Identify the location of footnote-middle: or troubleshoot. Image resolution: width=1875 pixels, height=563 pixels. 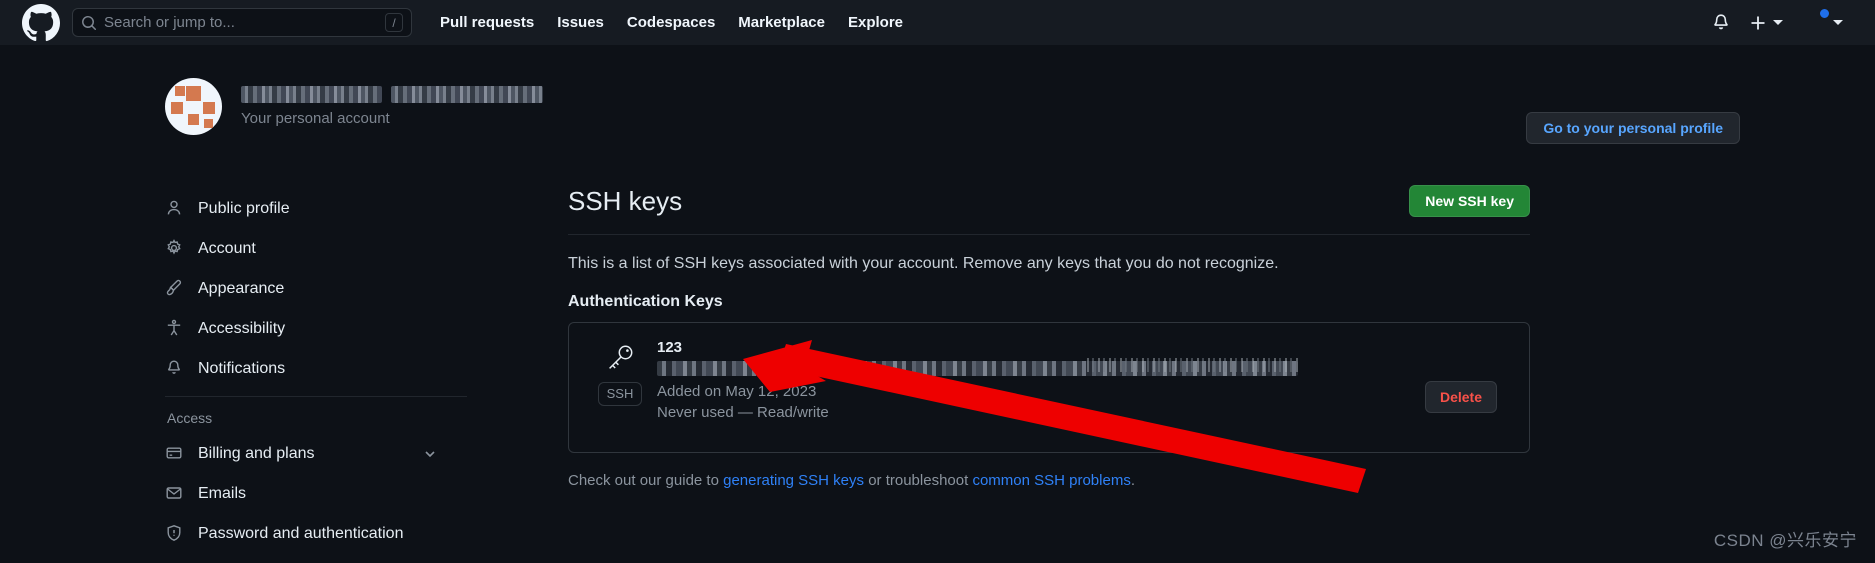
(918, 480).